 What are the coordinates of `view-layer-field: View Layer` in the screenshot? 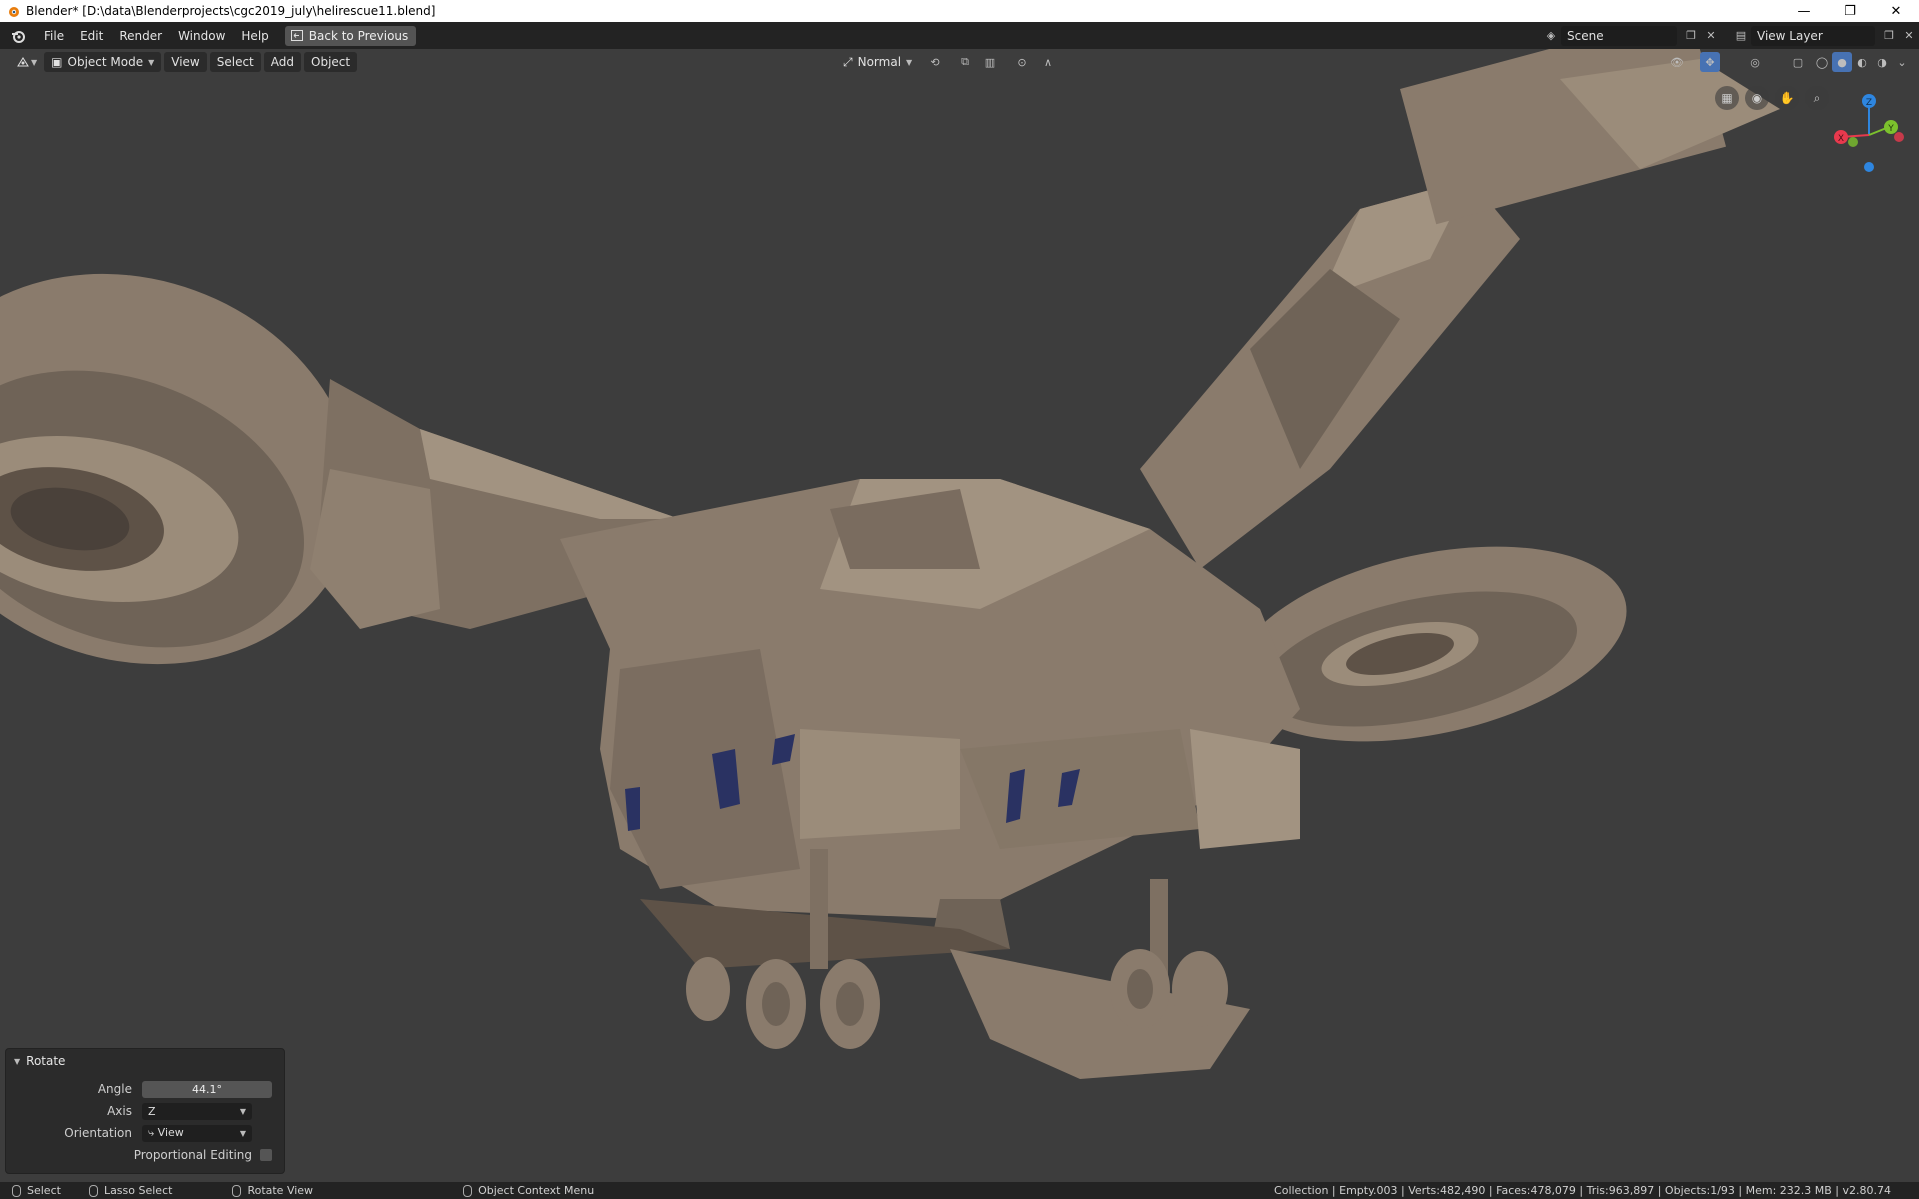 It's located at (1813, 35).